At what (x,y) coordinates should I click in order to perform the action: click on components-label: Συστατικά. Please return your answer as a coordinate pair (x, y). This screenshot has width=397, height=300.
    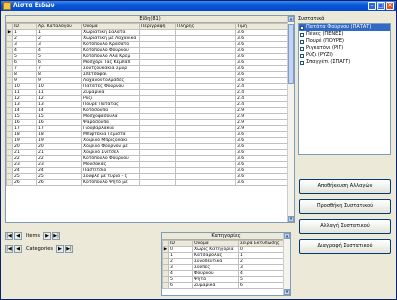
    Looking at the image, I should click on (311, 19).